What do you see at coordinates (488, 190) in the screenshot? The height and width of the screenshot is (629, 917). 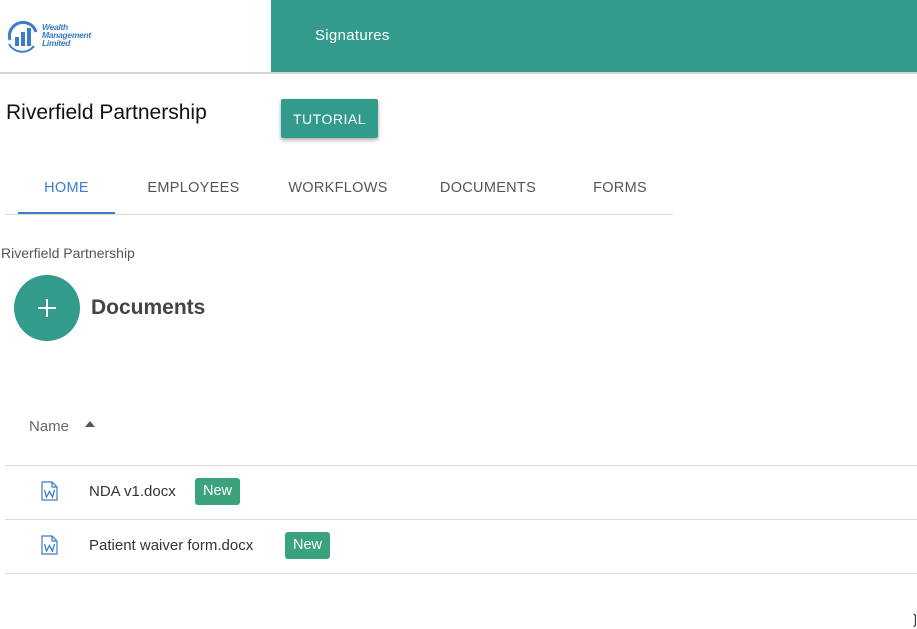 I see `tab-documents: DOCUMENTS` at bounding box center [488, 190].